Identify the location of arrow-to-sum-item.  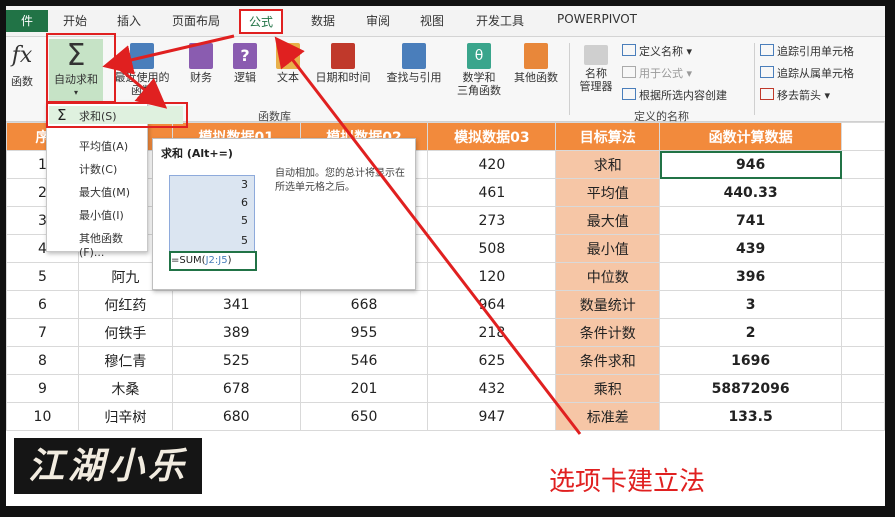
(140, 85).